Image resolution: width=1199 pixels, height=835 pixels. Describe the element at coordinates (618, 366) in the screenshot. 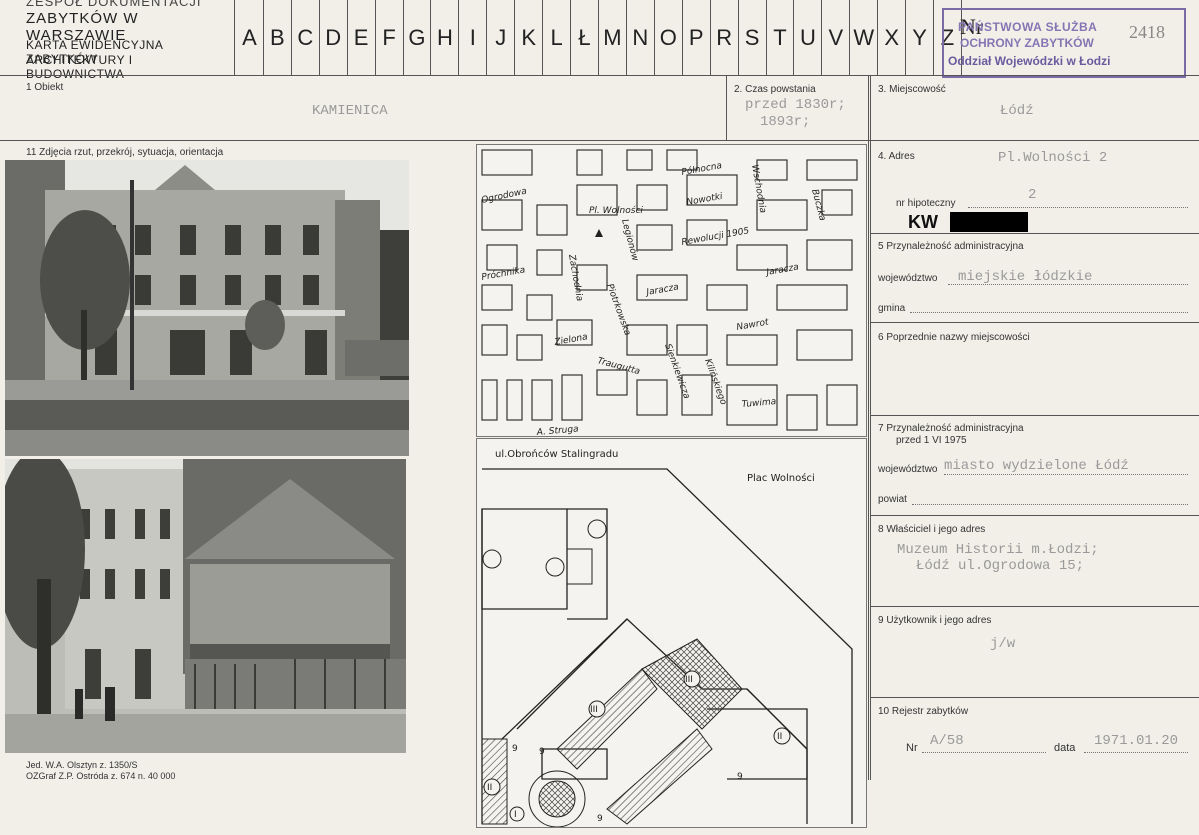

I see `map-label-traugutta: Traugutta` at that location.